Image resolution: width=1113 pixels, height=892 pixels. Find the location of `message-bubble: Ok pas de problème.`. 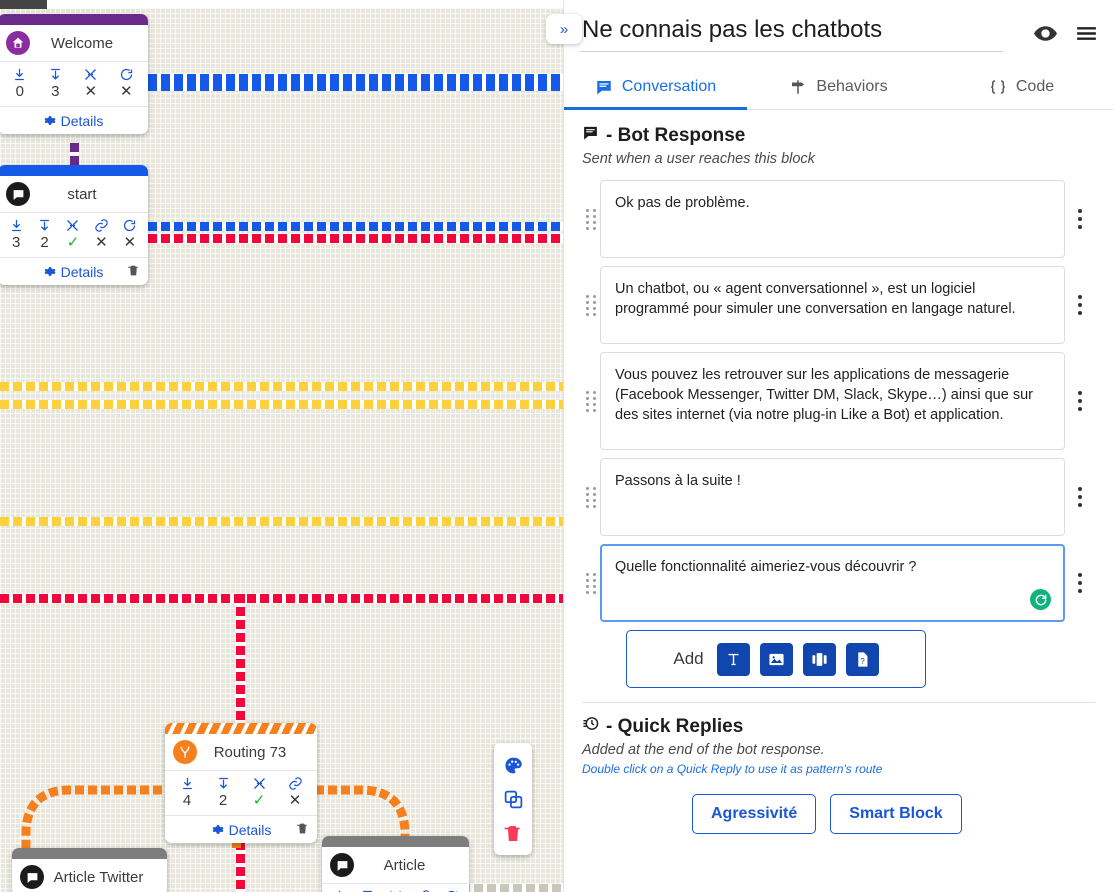

message-bubble: Ok pas de problème. is located at coordinates (832, 219).